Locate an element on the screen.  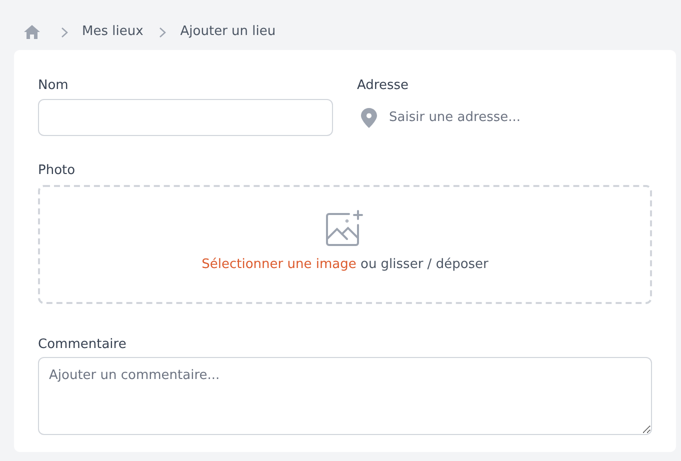
breadcrumb-link: Ajouter un lieu is located at coordinates (228, 32).